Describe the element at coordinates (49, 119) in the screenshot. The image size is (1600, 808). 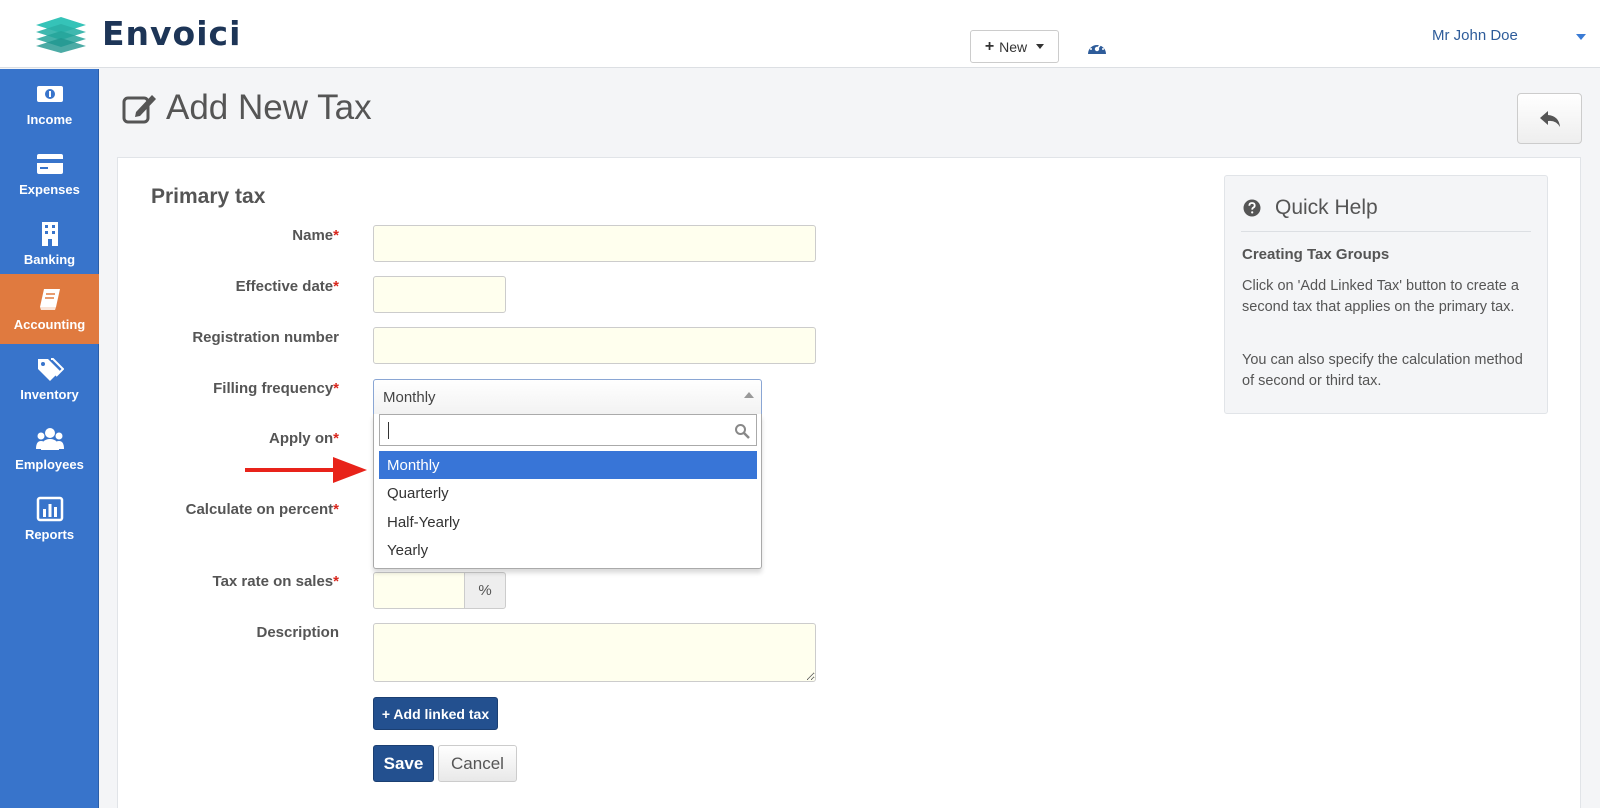
I see `sidebar-item-label: Income` at that location.